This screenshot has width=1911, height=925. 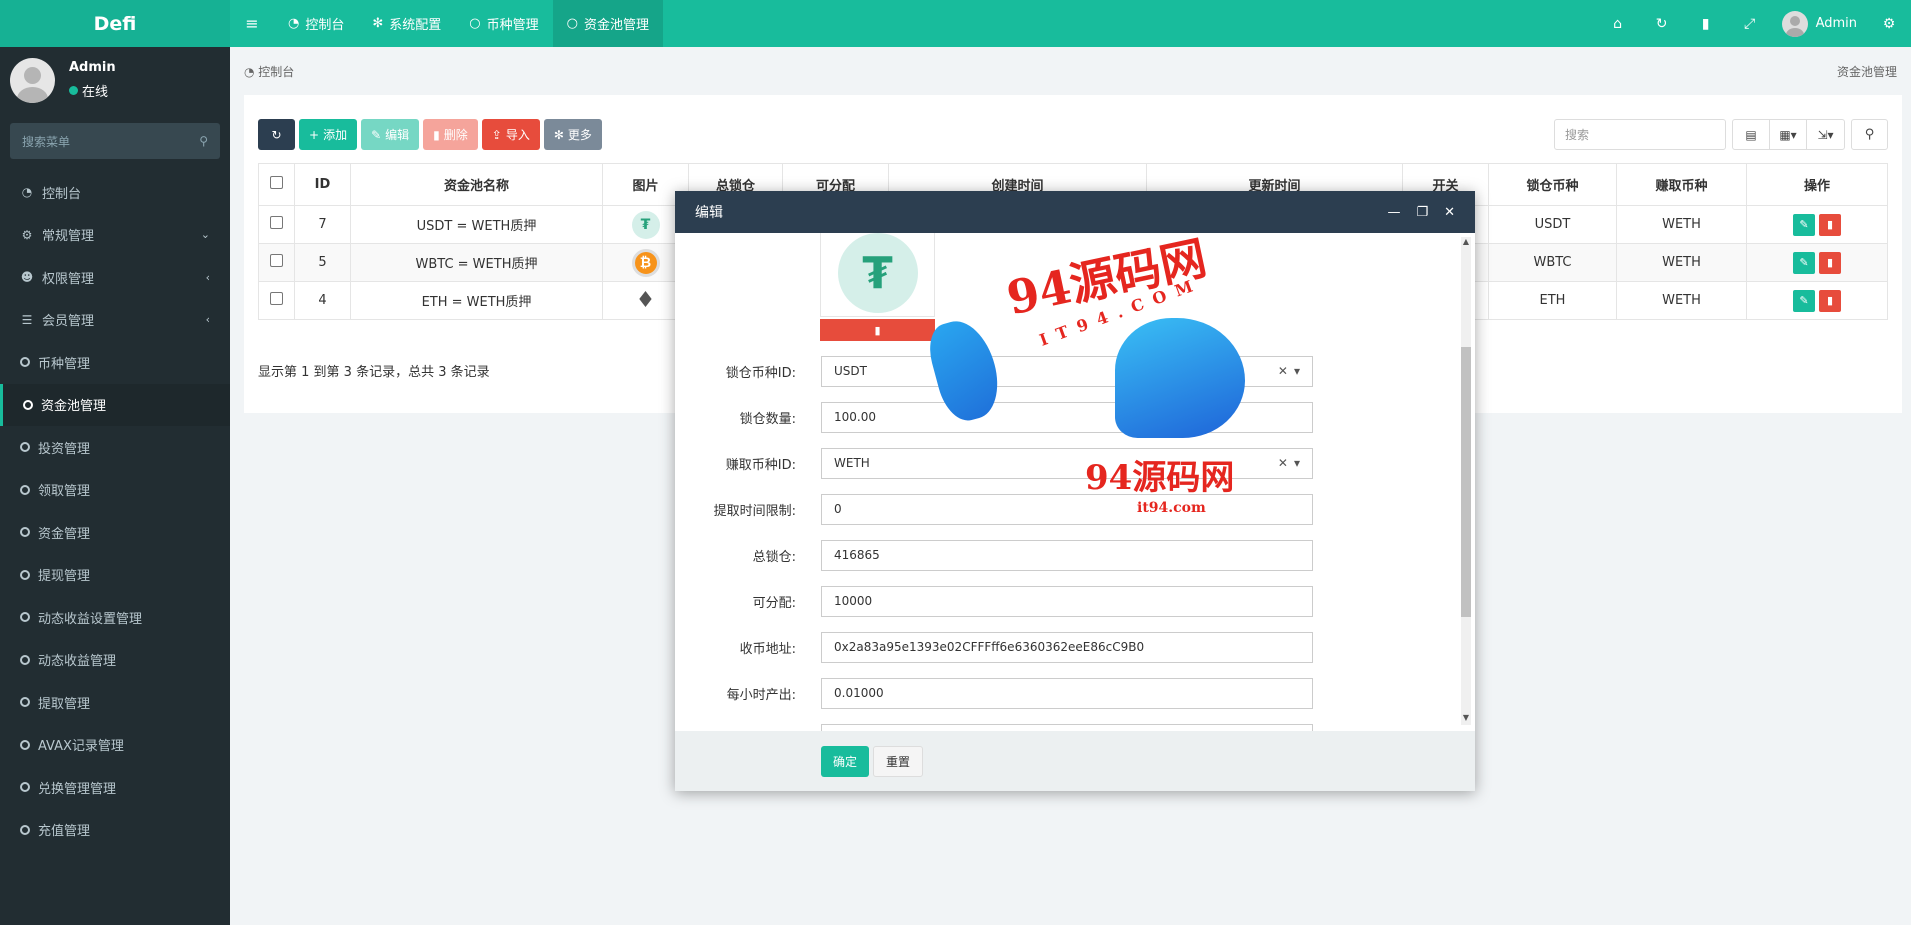 I want to click on export-icon: ⇲▾, so click(x=1825, y=134).